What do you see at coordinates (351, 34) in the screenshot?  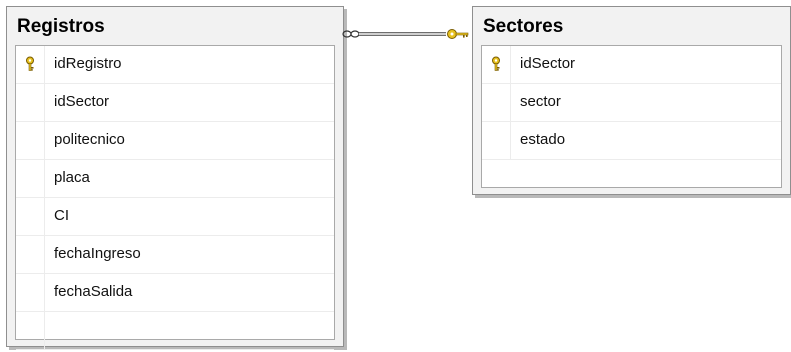 I see `many-infinity-icon` at bounding box center [351, 34].